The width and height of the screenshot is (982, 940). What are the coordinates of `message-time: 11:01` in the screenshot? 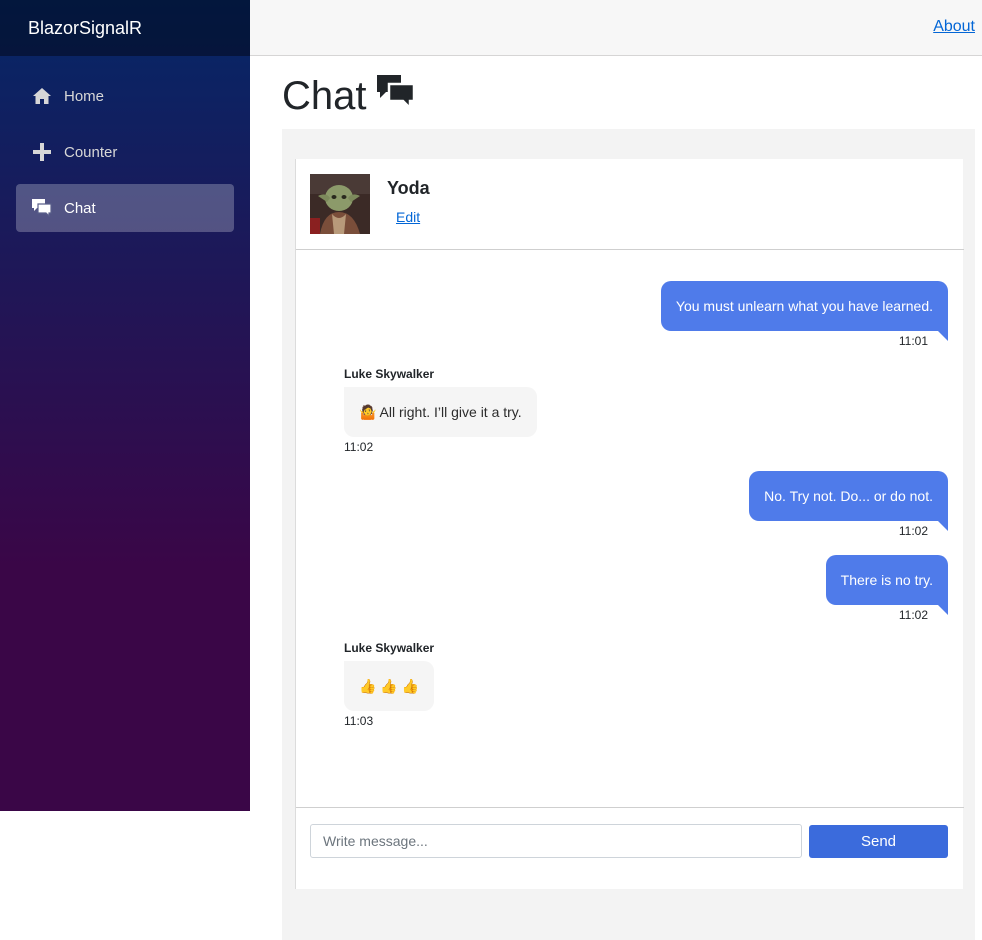 It's located at (913, 341).